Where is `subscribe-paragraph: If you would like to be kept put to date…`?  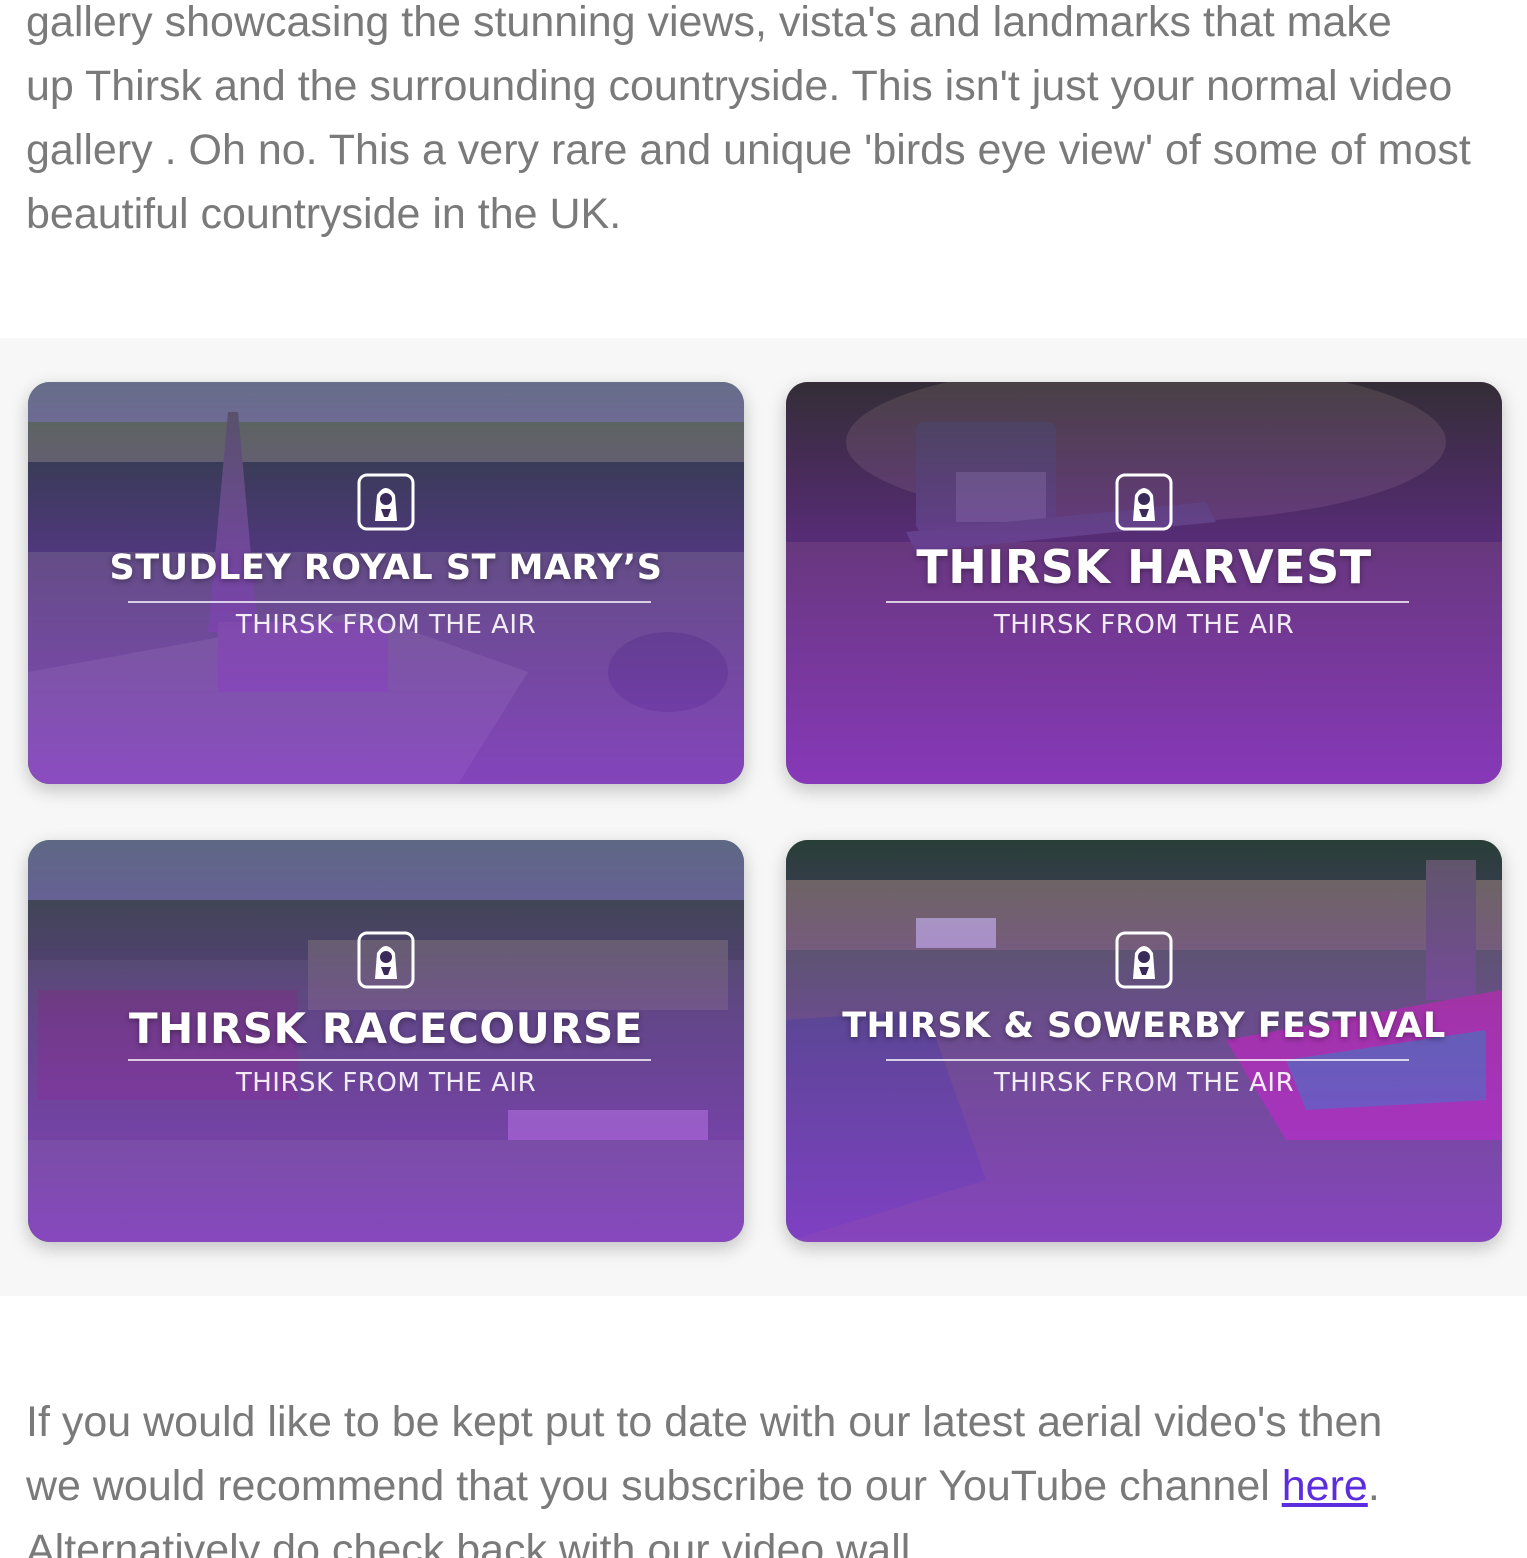 subscribe-paragraph: If you would like to be kept put to date… is located at coordinates (763, 1474).